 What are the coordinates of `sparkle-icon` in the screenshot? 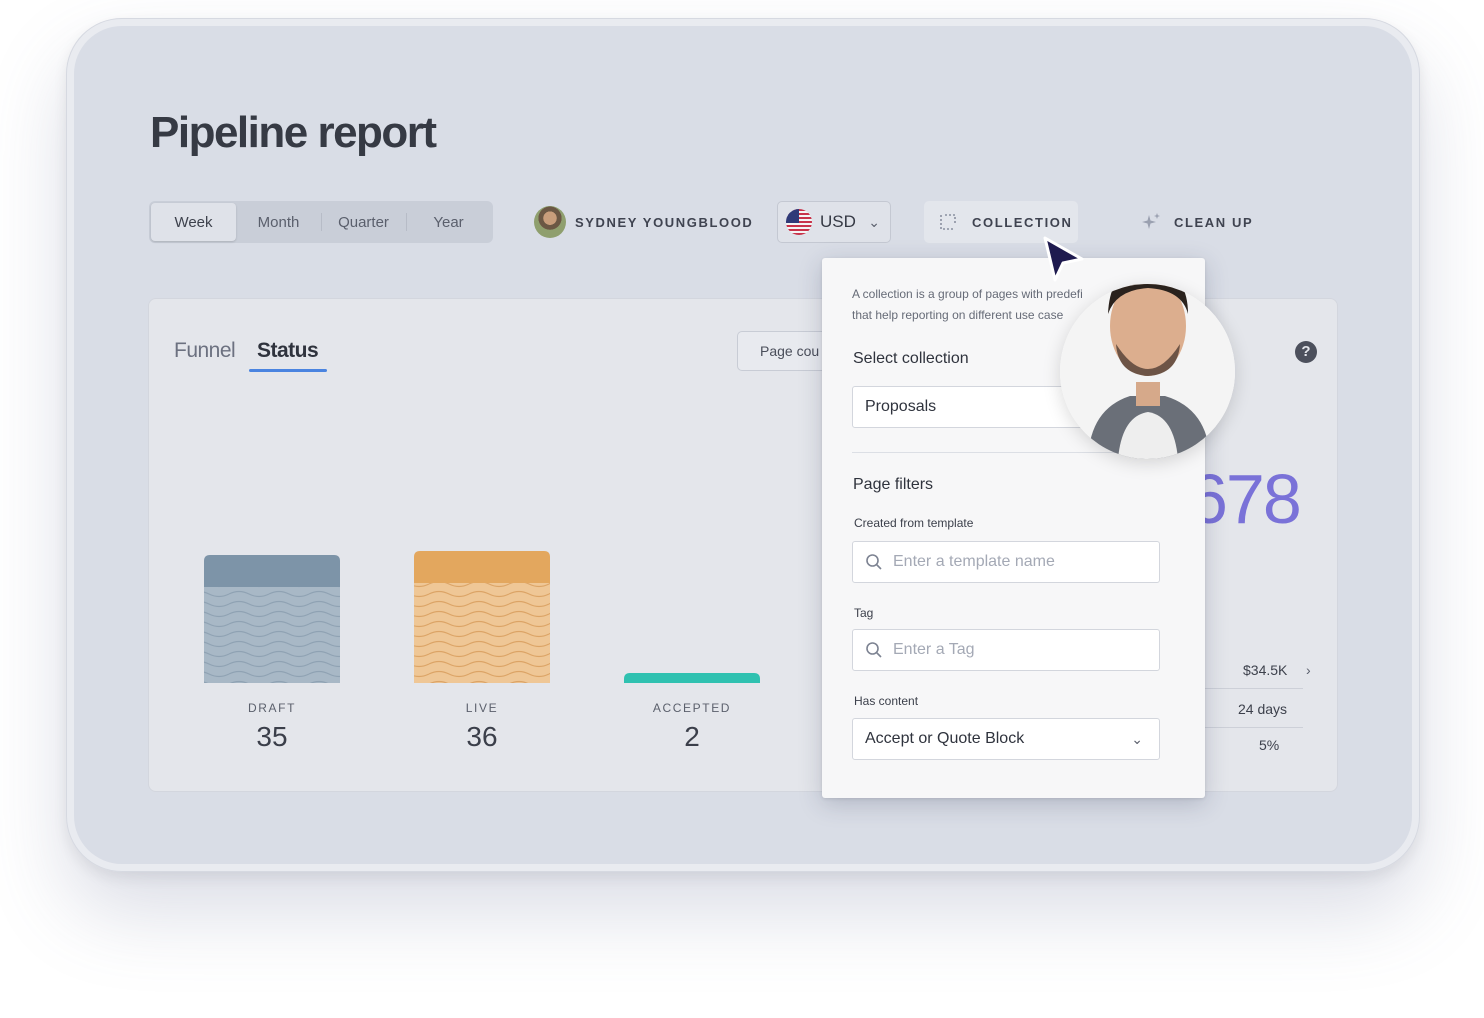 It's located at (1151, 221).